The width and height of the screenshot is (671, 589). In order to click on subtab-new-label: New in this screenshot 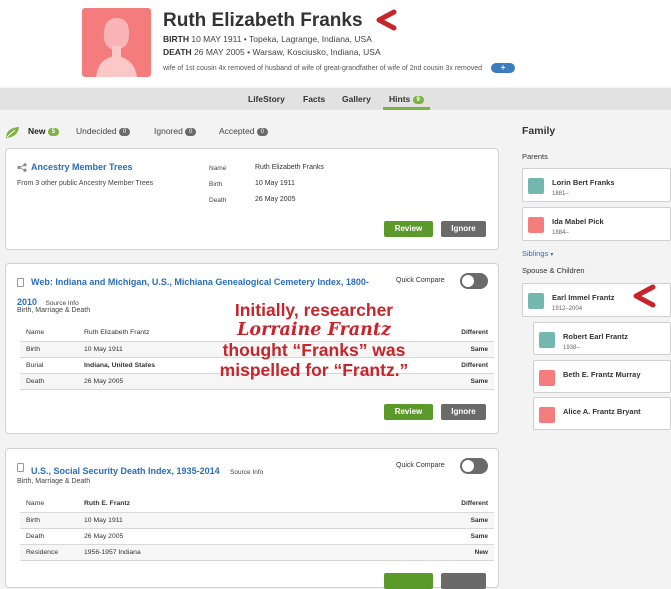, I will do `click(37, 131)`.